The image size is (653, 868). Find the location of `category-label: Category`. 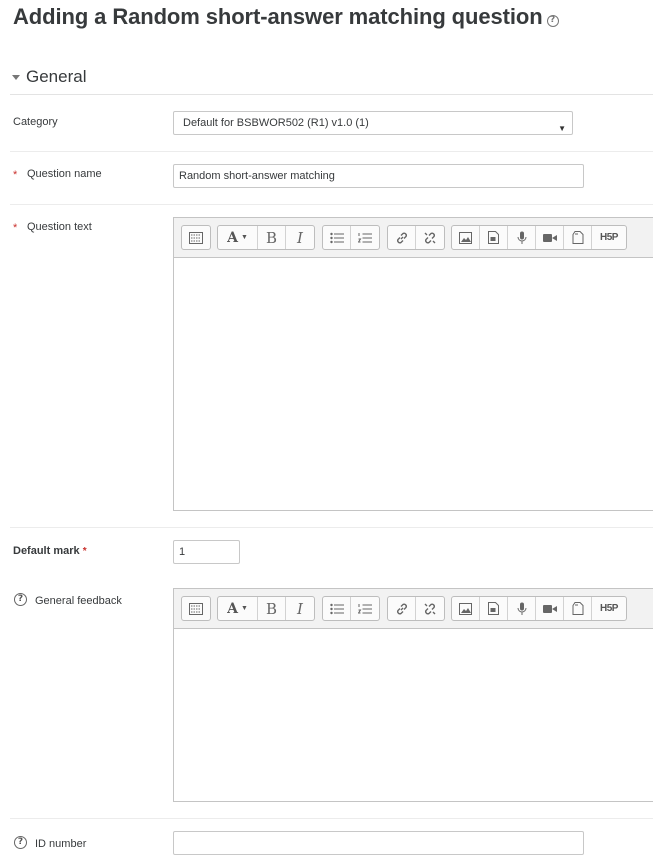

category-label: Category is located at coordinates (35, 122).